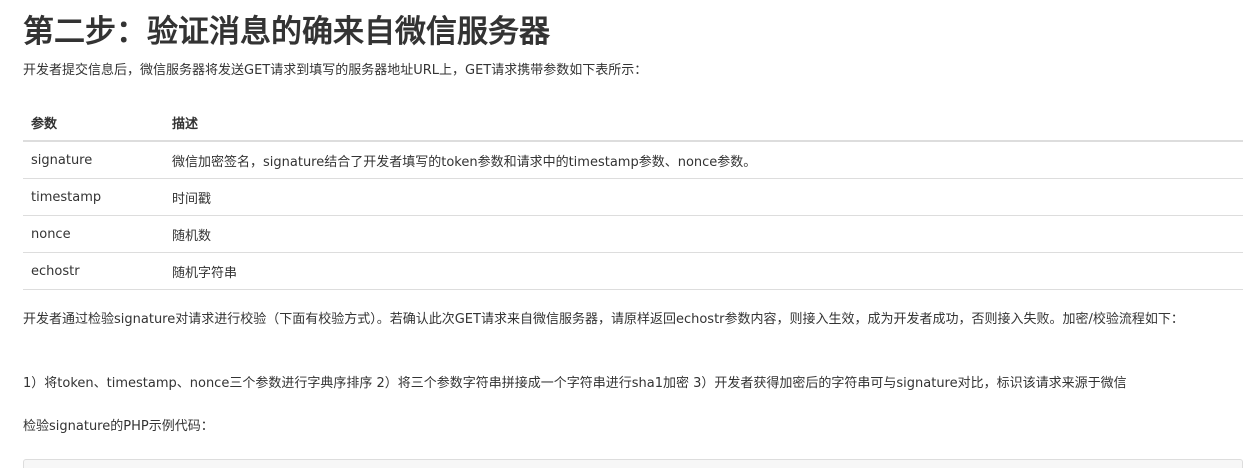 The height and width of the screenshot is (468, 1257). Describe the element at coordinates (703, 123) in the screenshot. I see `column-header-desc: 描述` at that location.